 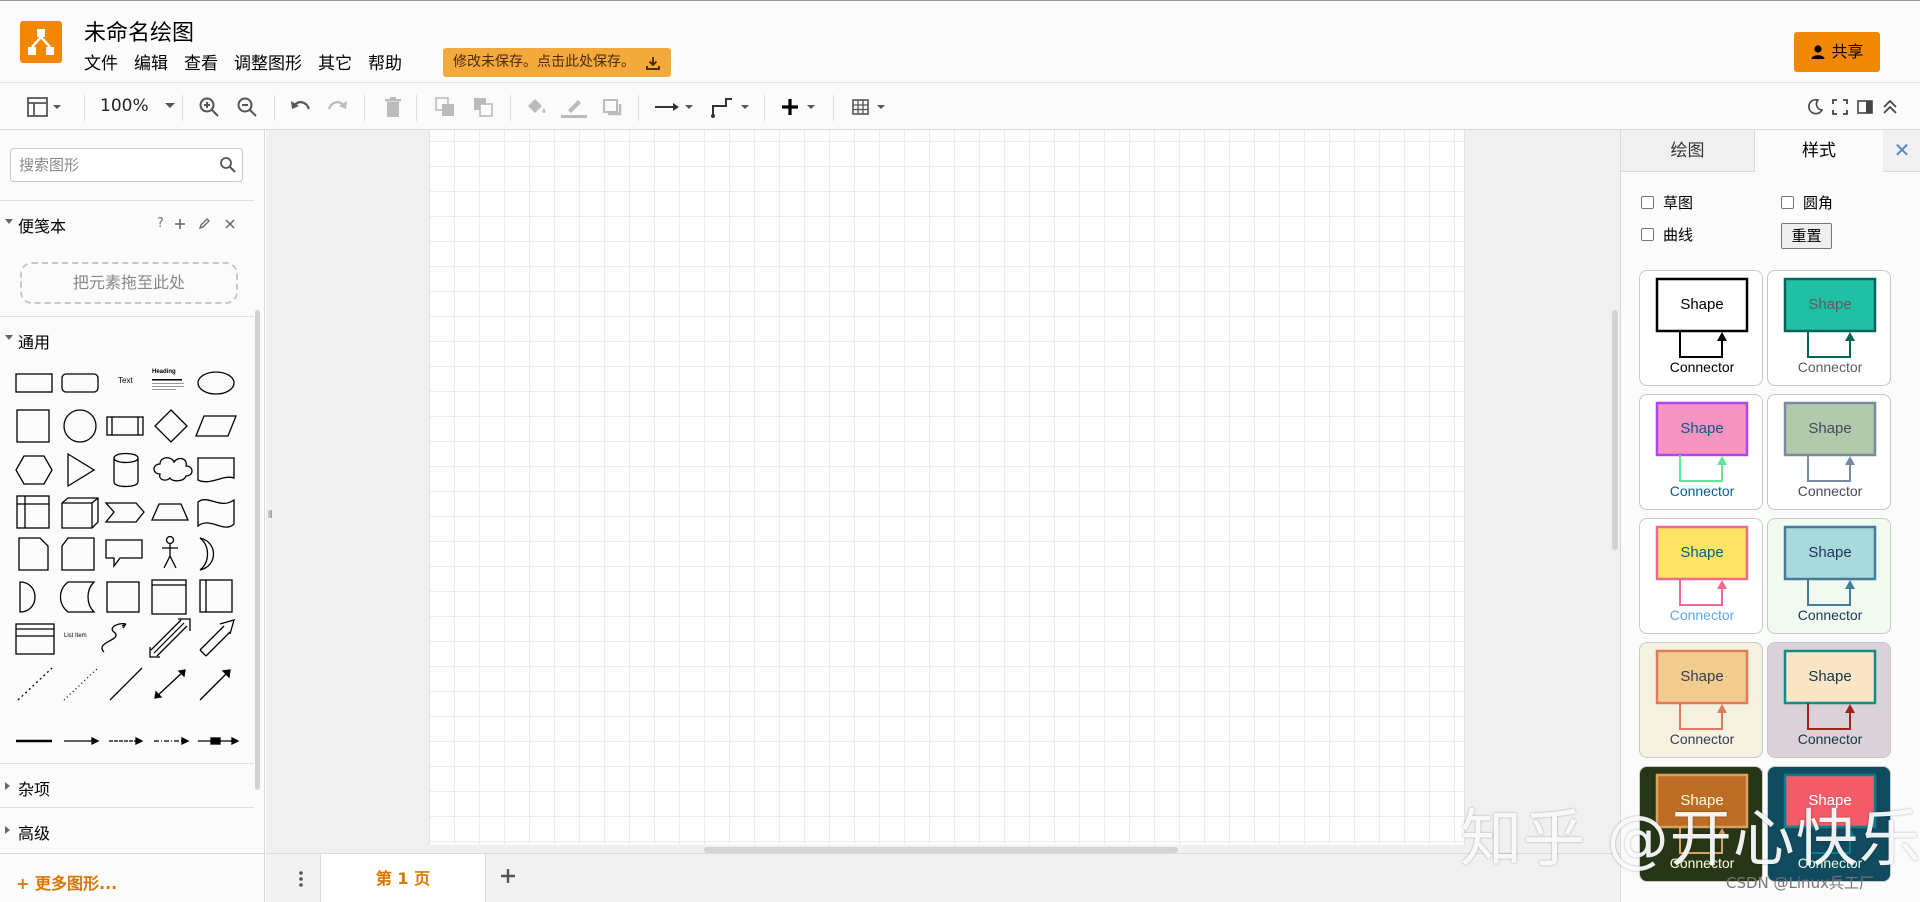 What do you see at coordinates (127, 785) in the screenshot?
I see `misc-section-header: 杂项` at bounding box center [127, 785].